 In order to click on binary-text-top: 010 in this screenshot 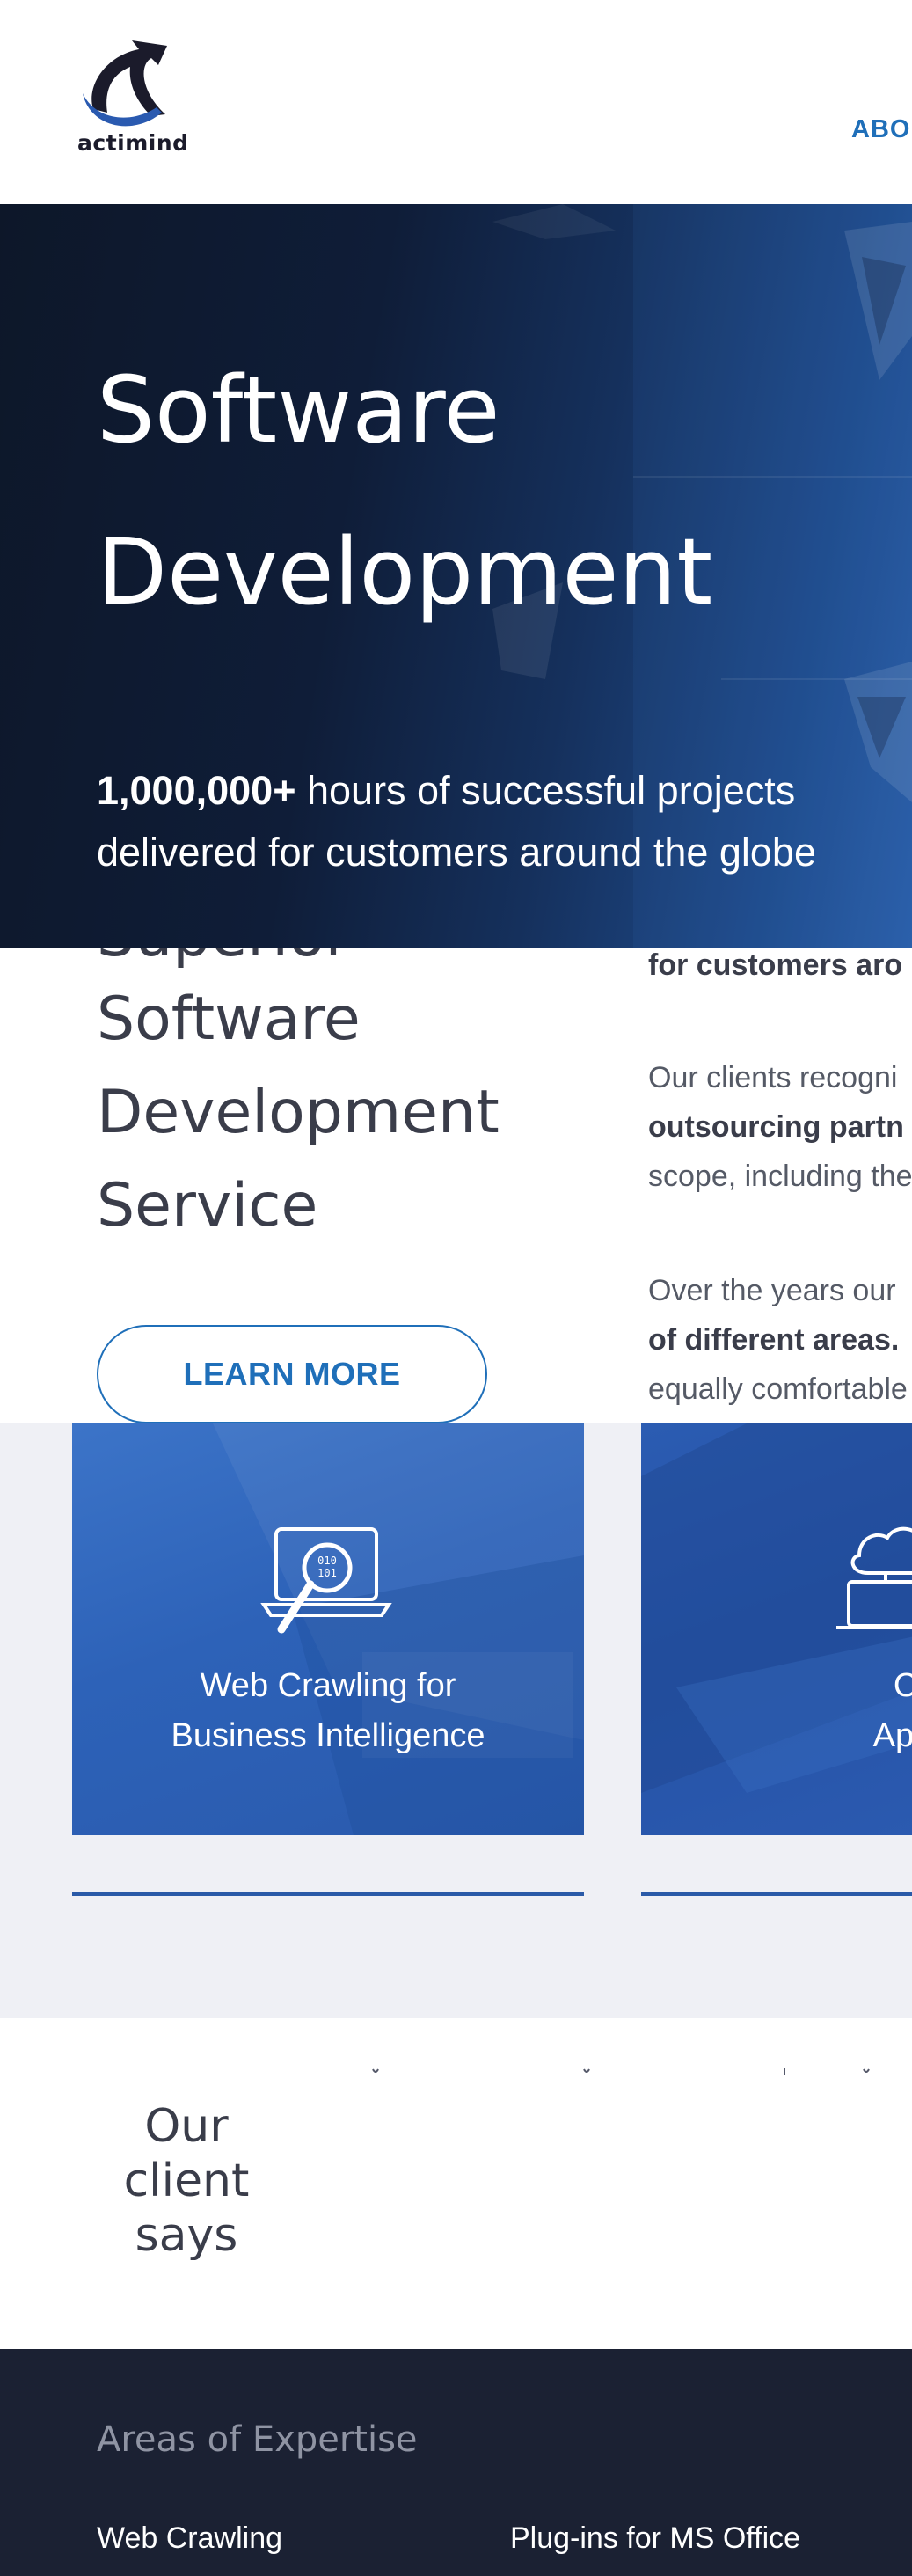, I will do `click(327, 1561)`.